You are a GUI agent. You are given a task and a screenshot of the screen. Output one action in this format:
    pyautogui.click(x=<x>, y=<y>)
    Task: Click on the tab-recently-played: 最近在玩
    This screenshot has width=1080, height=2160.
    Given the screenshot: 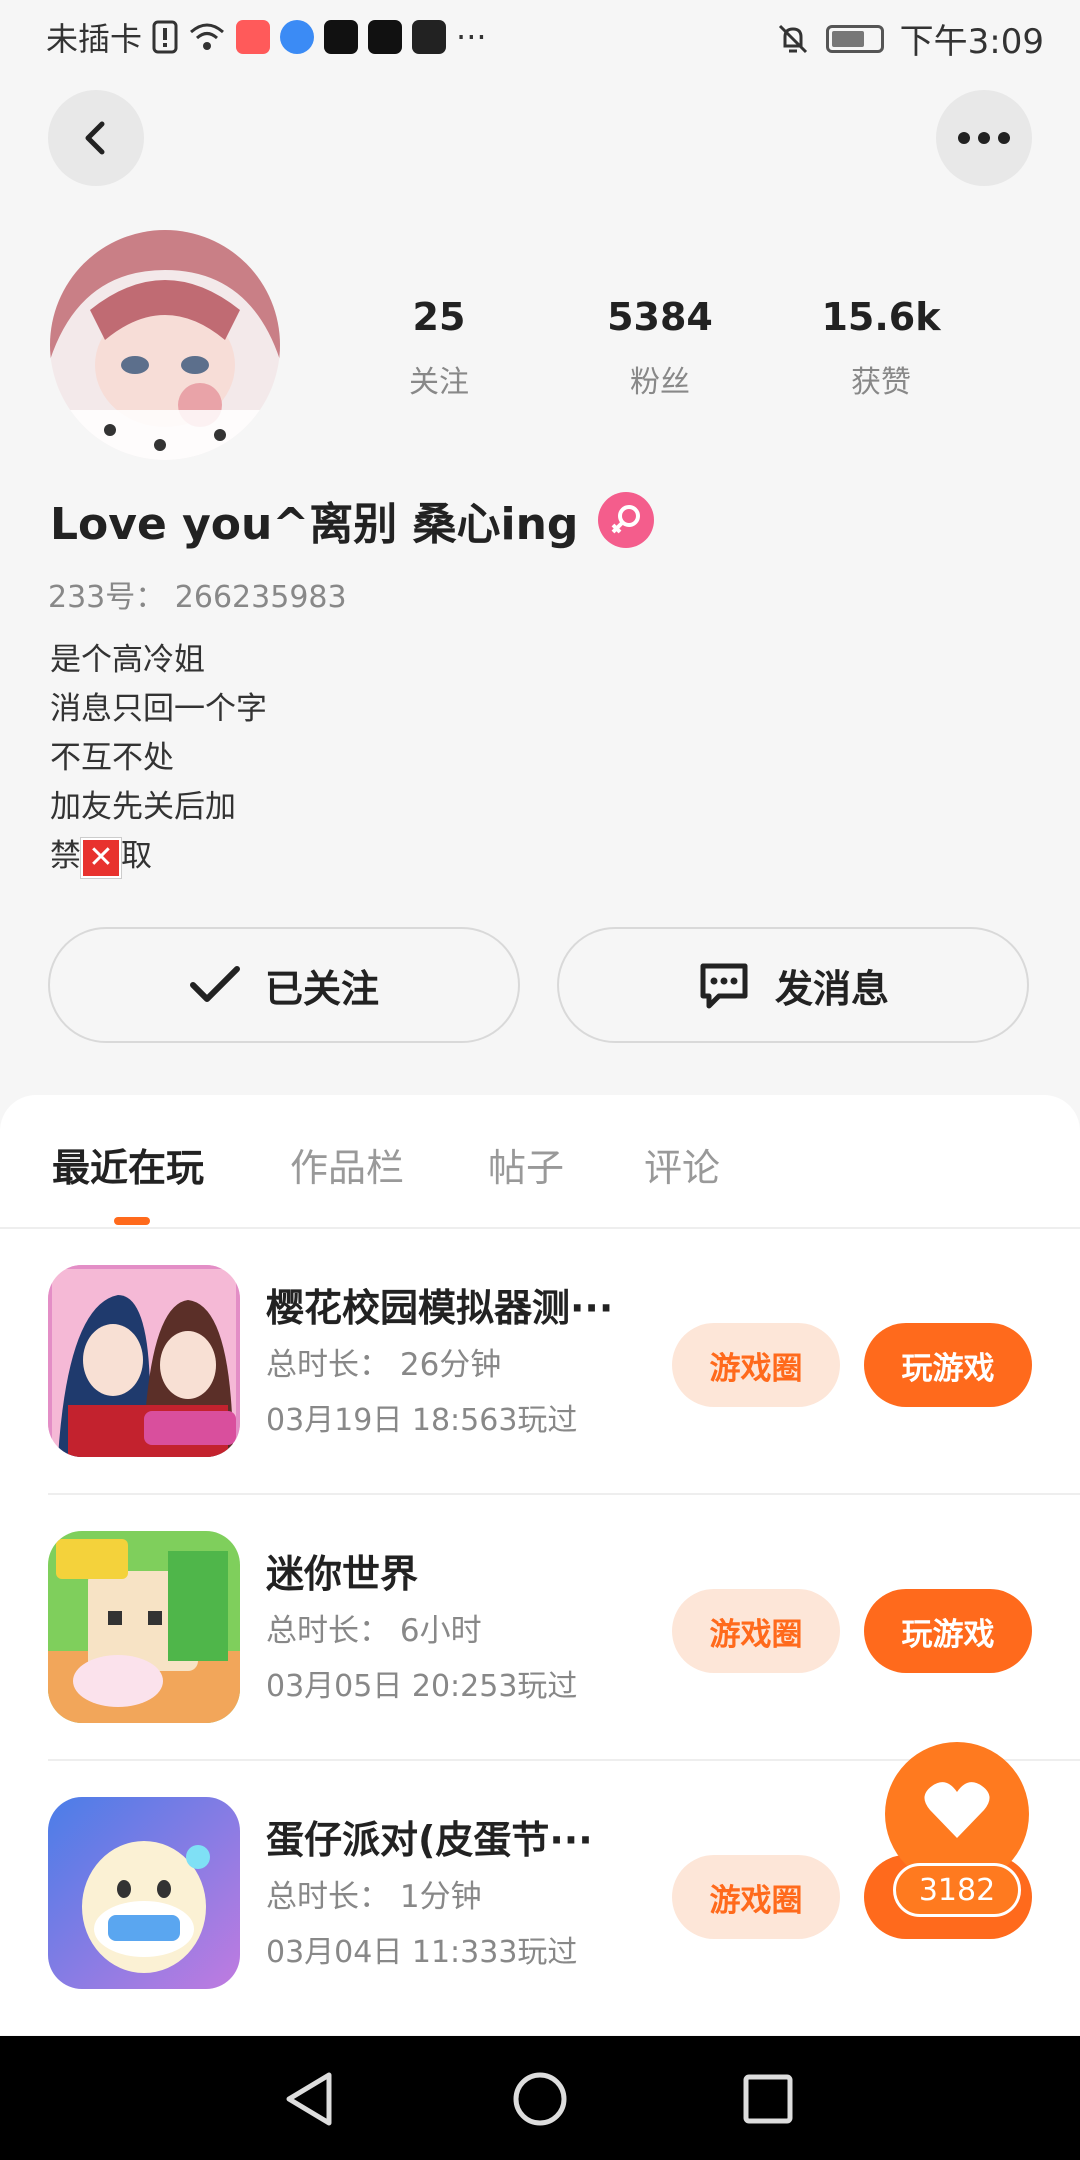 What is the action you would take?
    pyautogui.click(x=128, y=1164)
    